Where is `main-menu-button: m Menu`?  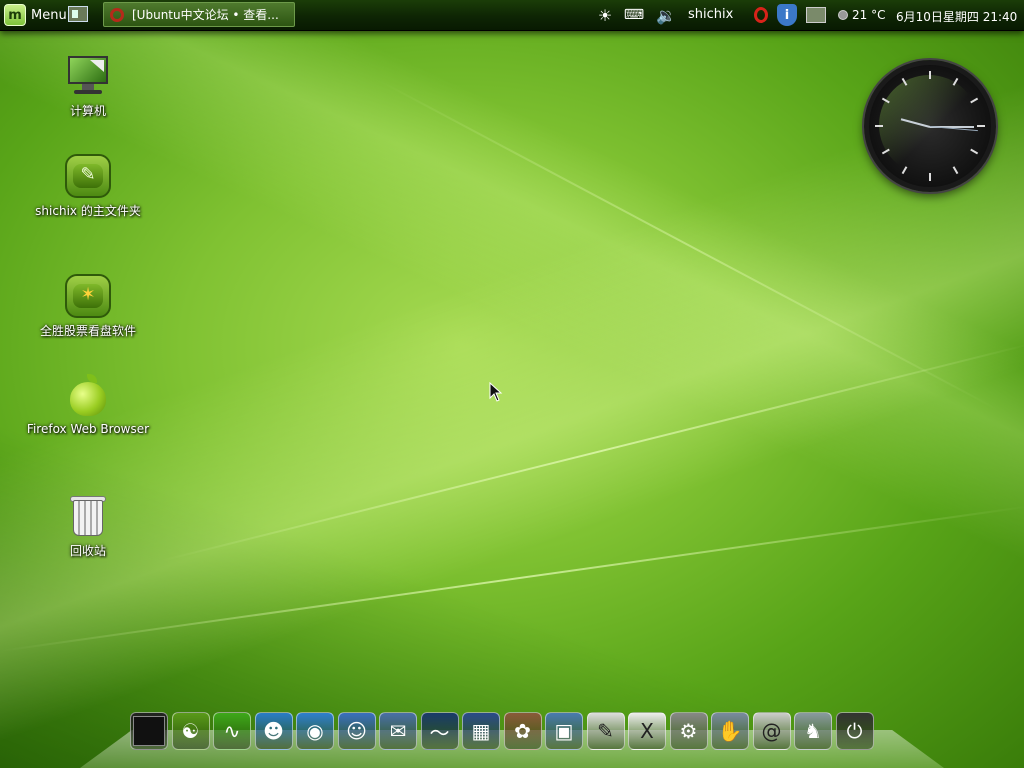
main-menu-button: m Menu is located at coordinates (35, 15).